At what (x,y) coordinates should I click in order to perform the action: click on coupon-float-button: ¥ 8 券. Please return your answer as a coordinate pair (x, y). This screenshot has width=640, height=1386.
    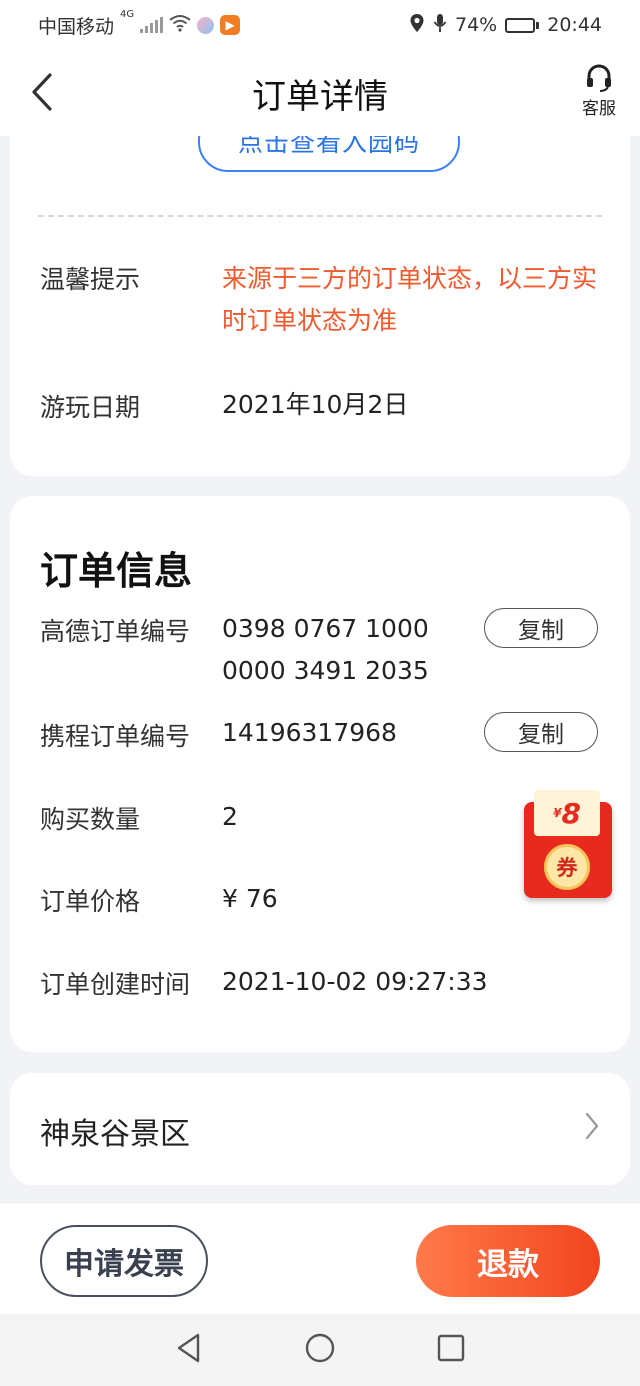
    Looking at the image, I should click on (568, 844).